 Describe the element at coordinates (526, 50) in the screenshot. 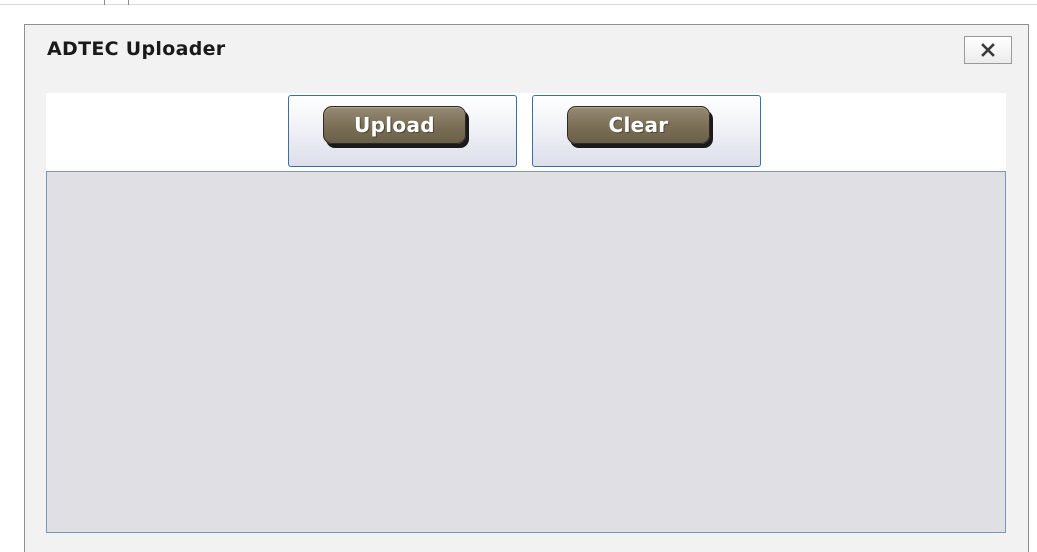

I see `dialog-titlebar: ADTEC Uploader` at that location.